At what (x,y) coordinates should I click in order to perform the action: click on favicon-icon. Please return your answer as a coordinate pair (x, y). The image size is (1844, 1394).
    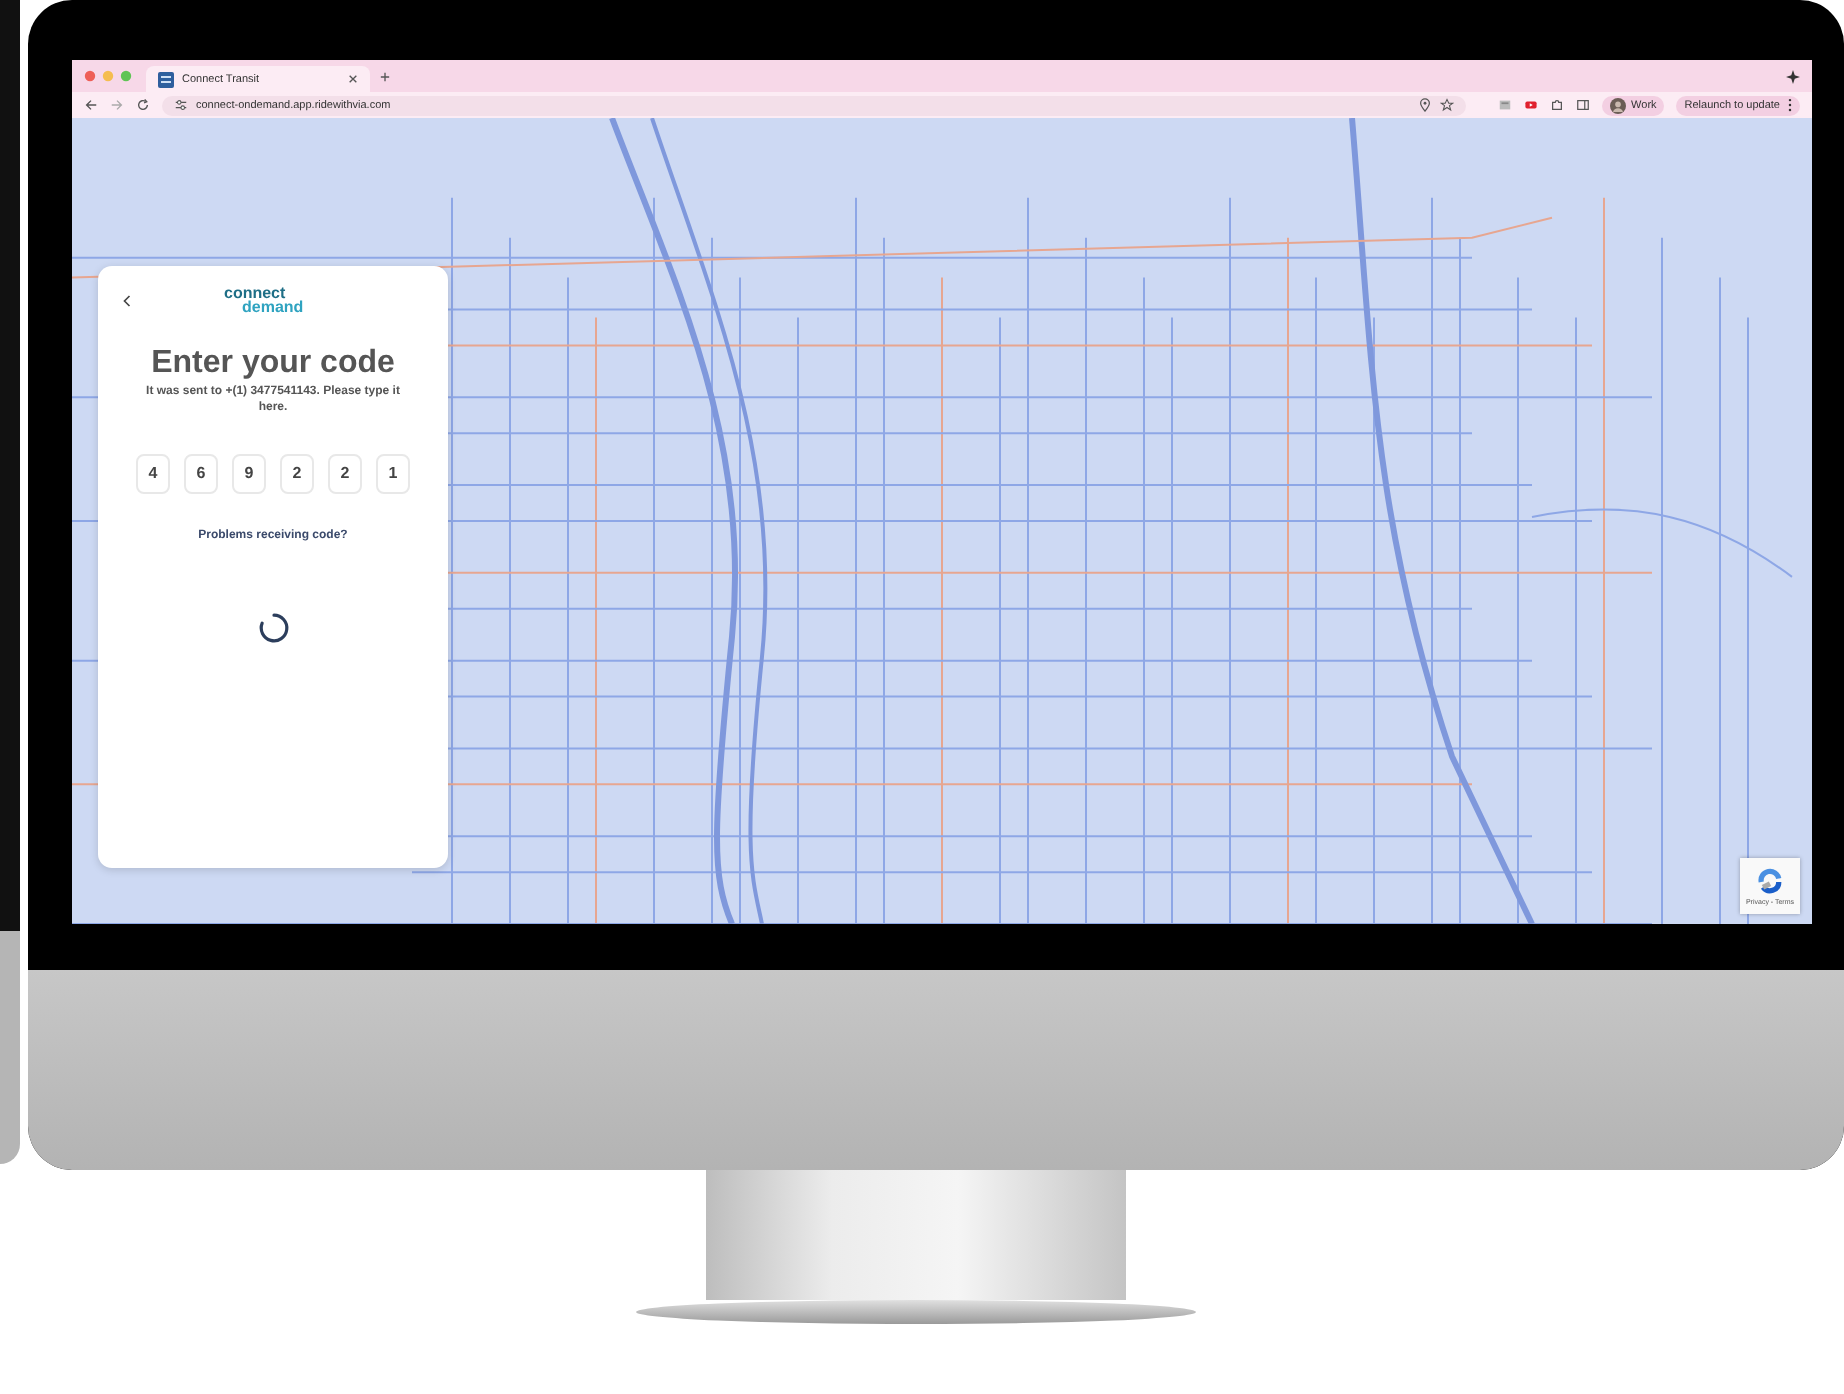
    Looking at the image, I should click on (166, 79).